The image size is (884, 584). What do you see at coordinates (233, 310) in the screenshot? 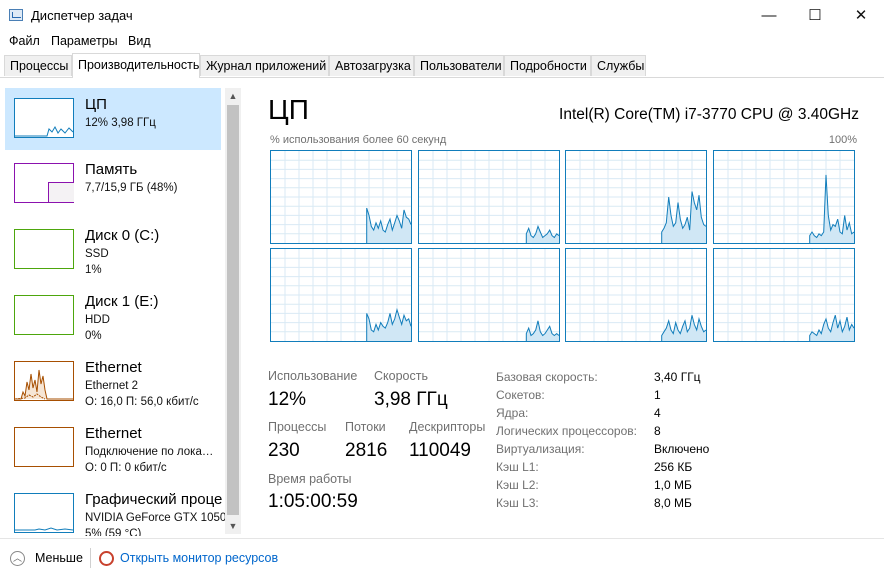
I see `sidebar-scroll-thumb` at bounding box center [233, 310].